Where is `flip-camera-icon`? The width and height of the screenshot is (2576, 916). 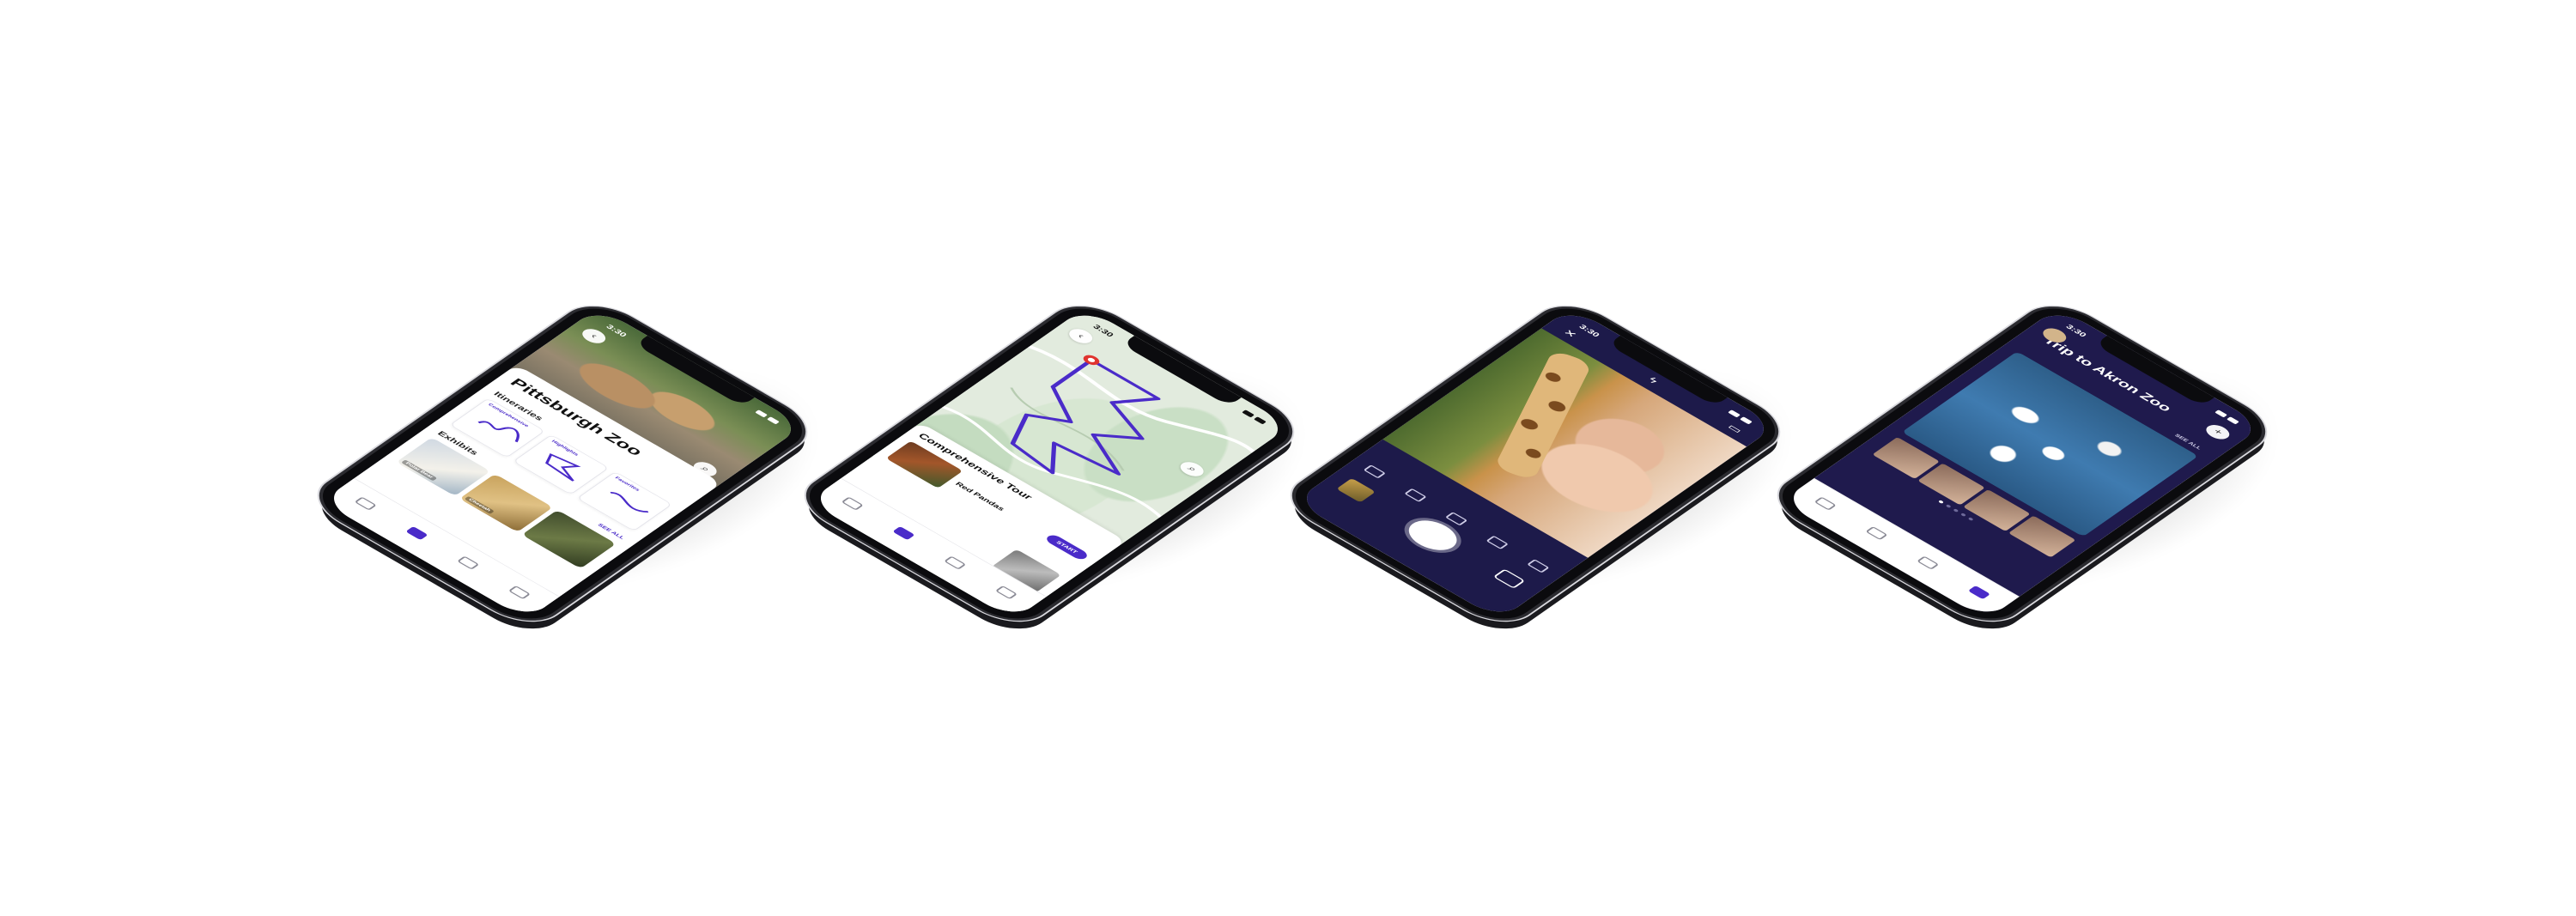 flip-camera-icon is located at coordinates (1509, 578).